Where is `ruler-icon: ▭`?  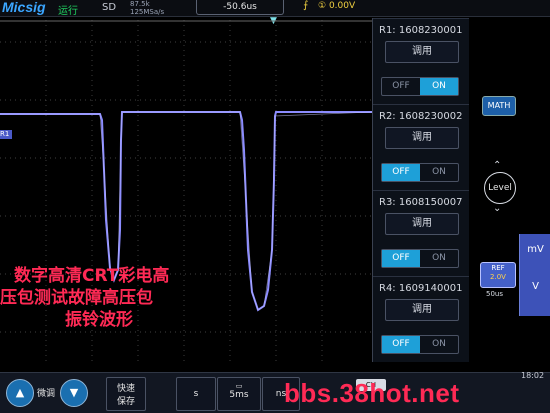 ruler-icon: ▭ is located at coordinates (239, 386).